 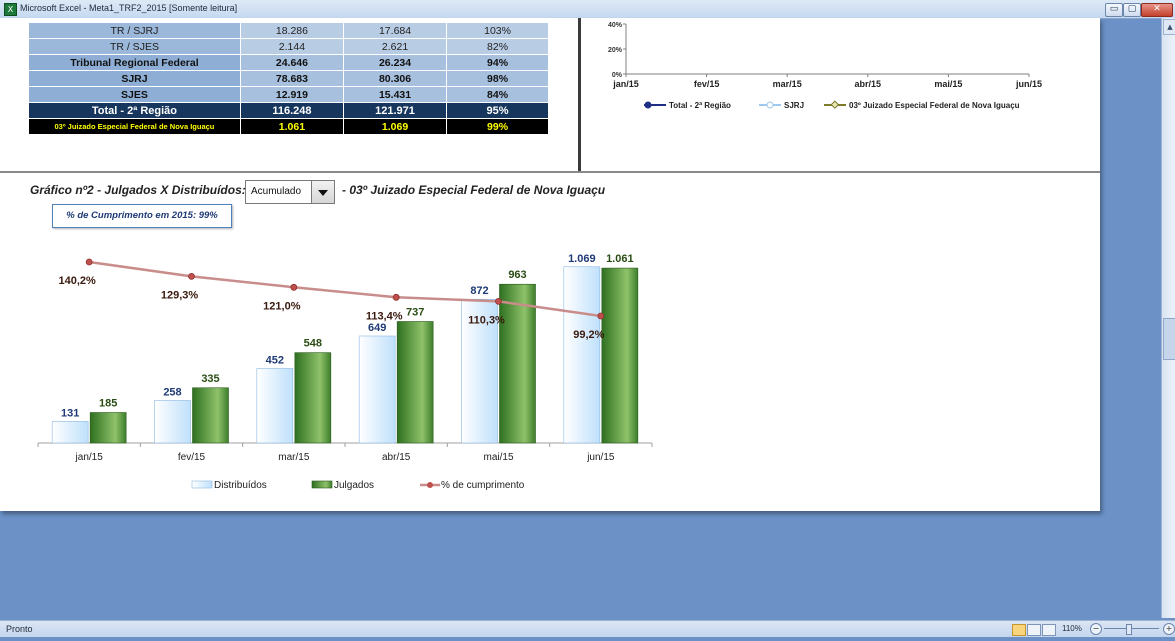 What do you see at coordinates (497, 78) in the screenshot?
I see `pct-cell: 98%` at bounding box center [497, 78].